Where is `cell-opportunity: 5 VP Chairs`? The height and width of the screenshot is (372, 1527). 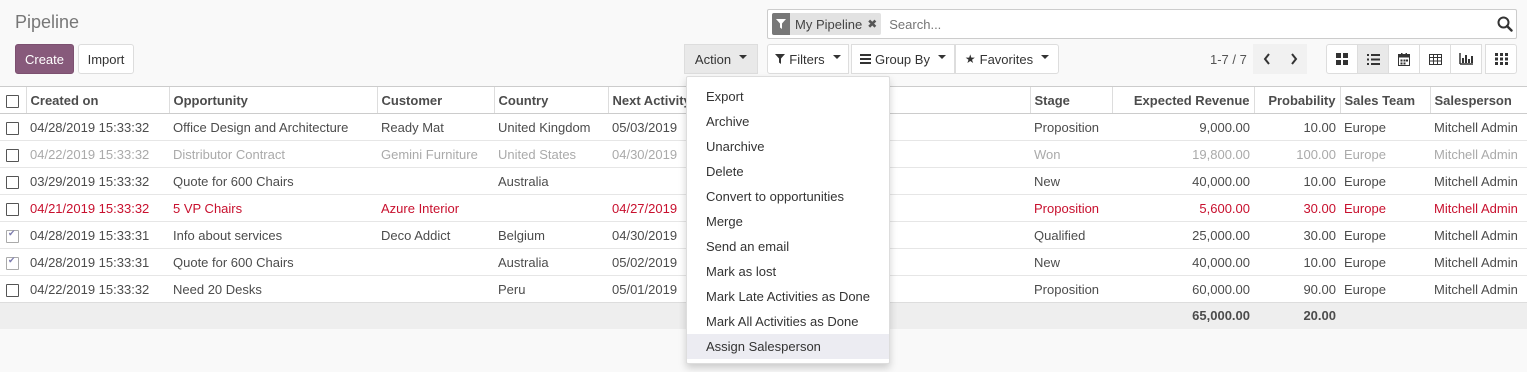 cell-opportunity: 5 VP Chairs is located at coordinates (273, 208).